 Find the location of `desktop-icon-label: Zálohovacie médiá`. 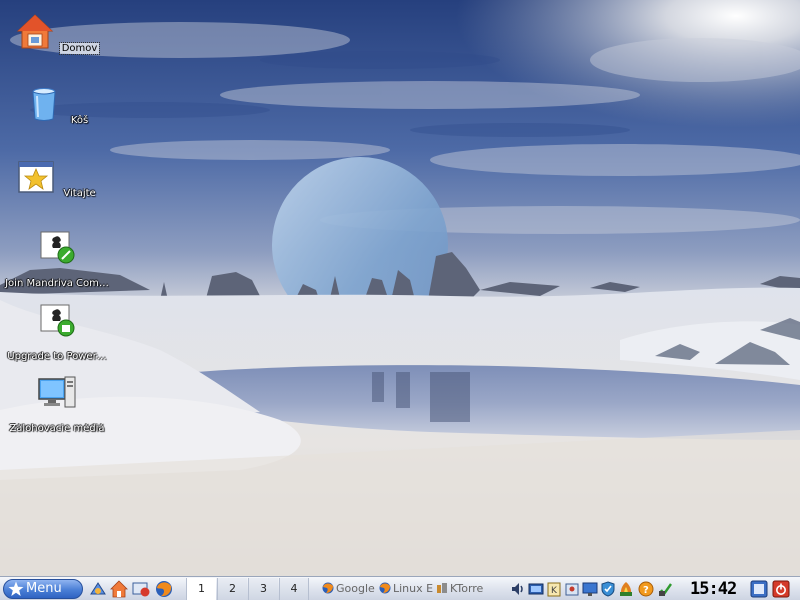

desktop-icon-label: Zálohovacie médiá is located at coordinates (57, 428).